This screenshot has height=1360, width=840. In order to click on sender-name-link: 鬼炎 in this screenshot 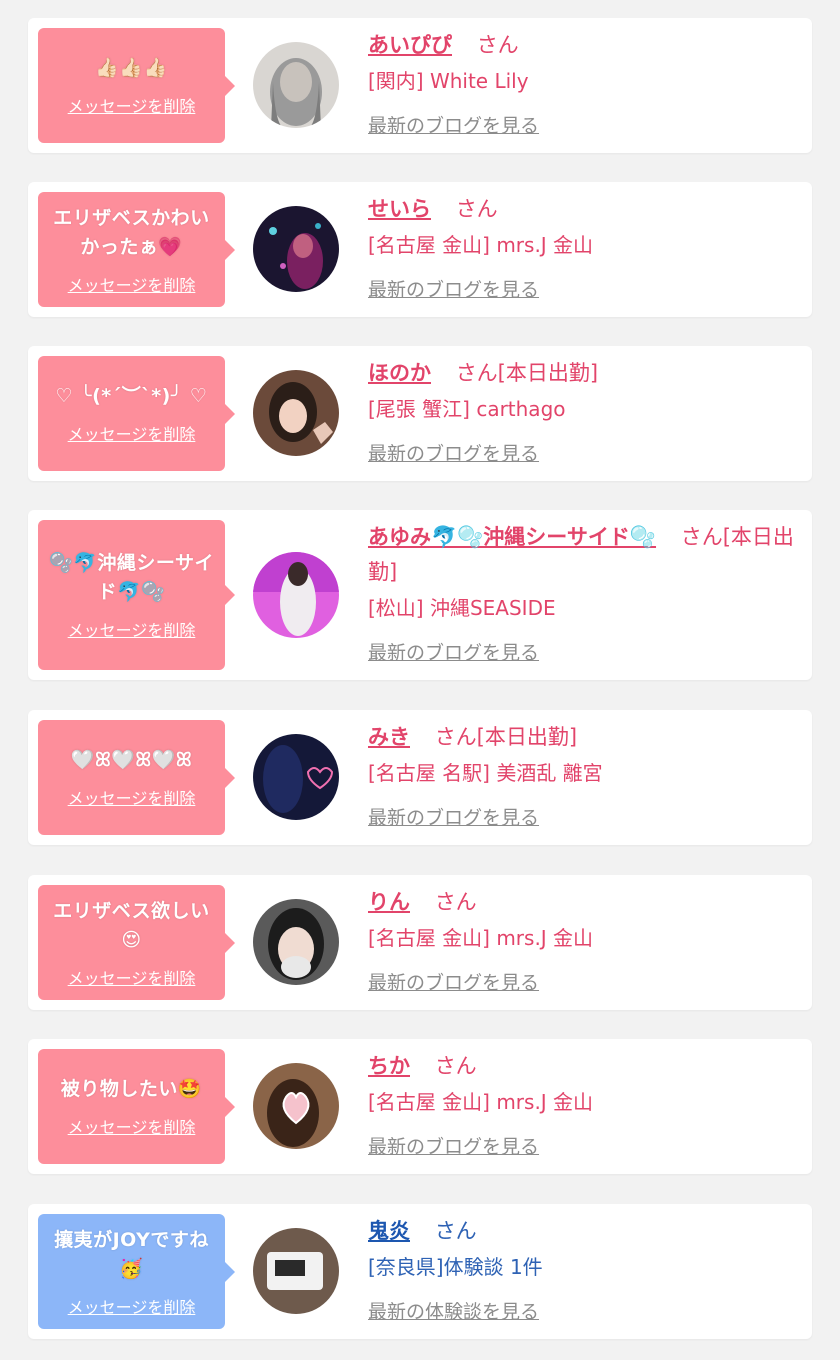, I will do `click(389, 1231)`.